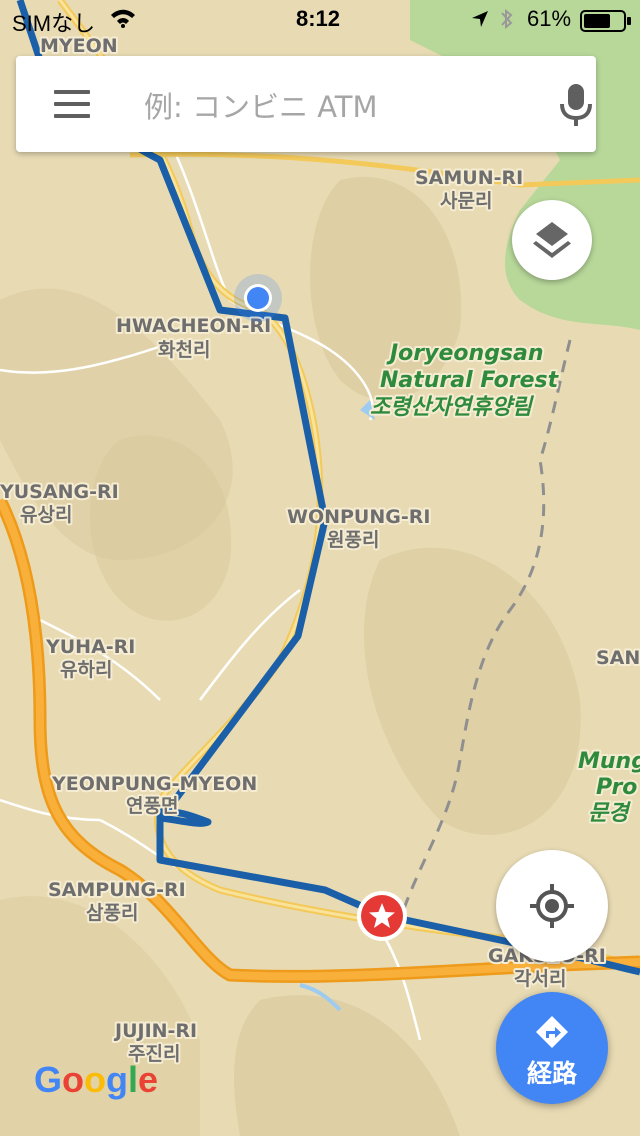  I want to click on wifi-icon, so click(123, 20).